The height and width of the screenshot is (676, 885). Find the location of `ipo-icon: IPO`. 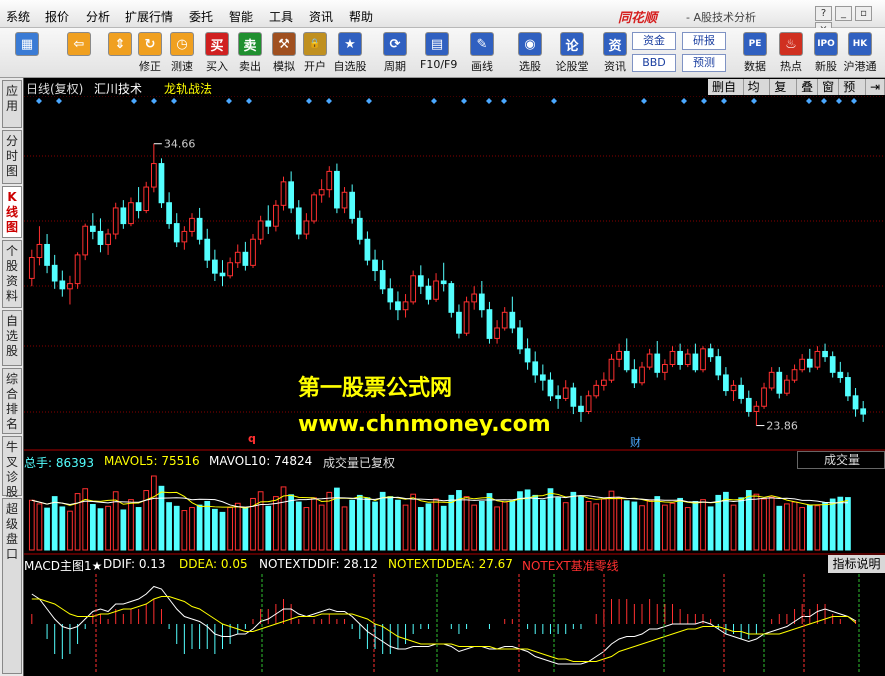

ipo-icon: IPO is located at coordinates (826, 44).